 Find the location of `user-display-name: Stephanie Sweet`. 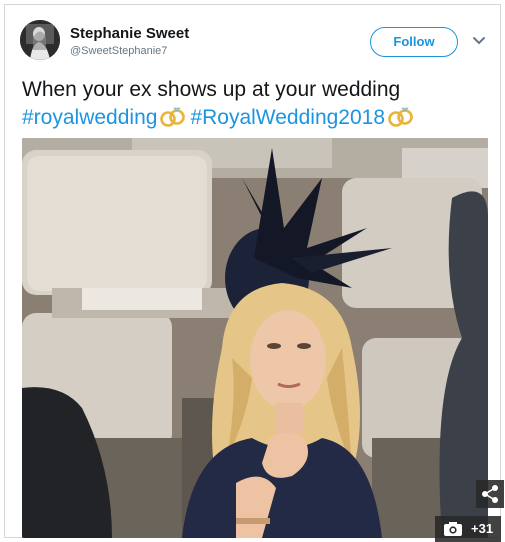

user-display-name: Stephanie Sweet is located at coordinates (129, 33).